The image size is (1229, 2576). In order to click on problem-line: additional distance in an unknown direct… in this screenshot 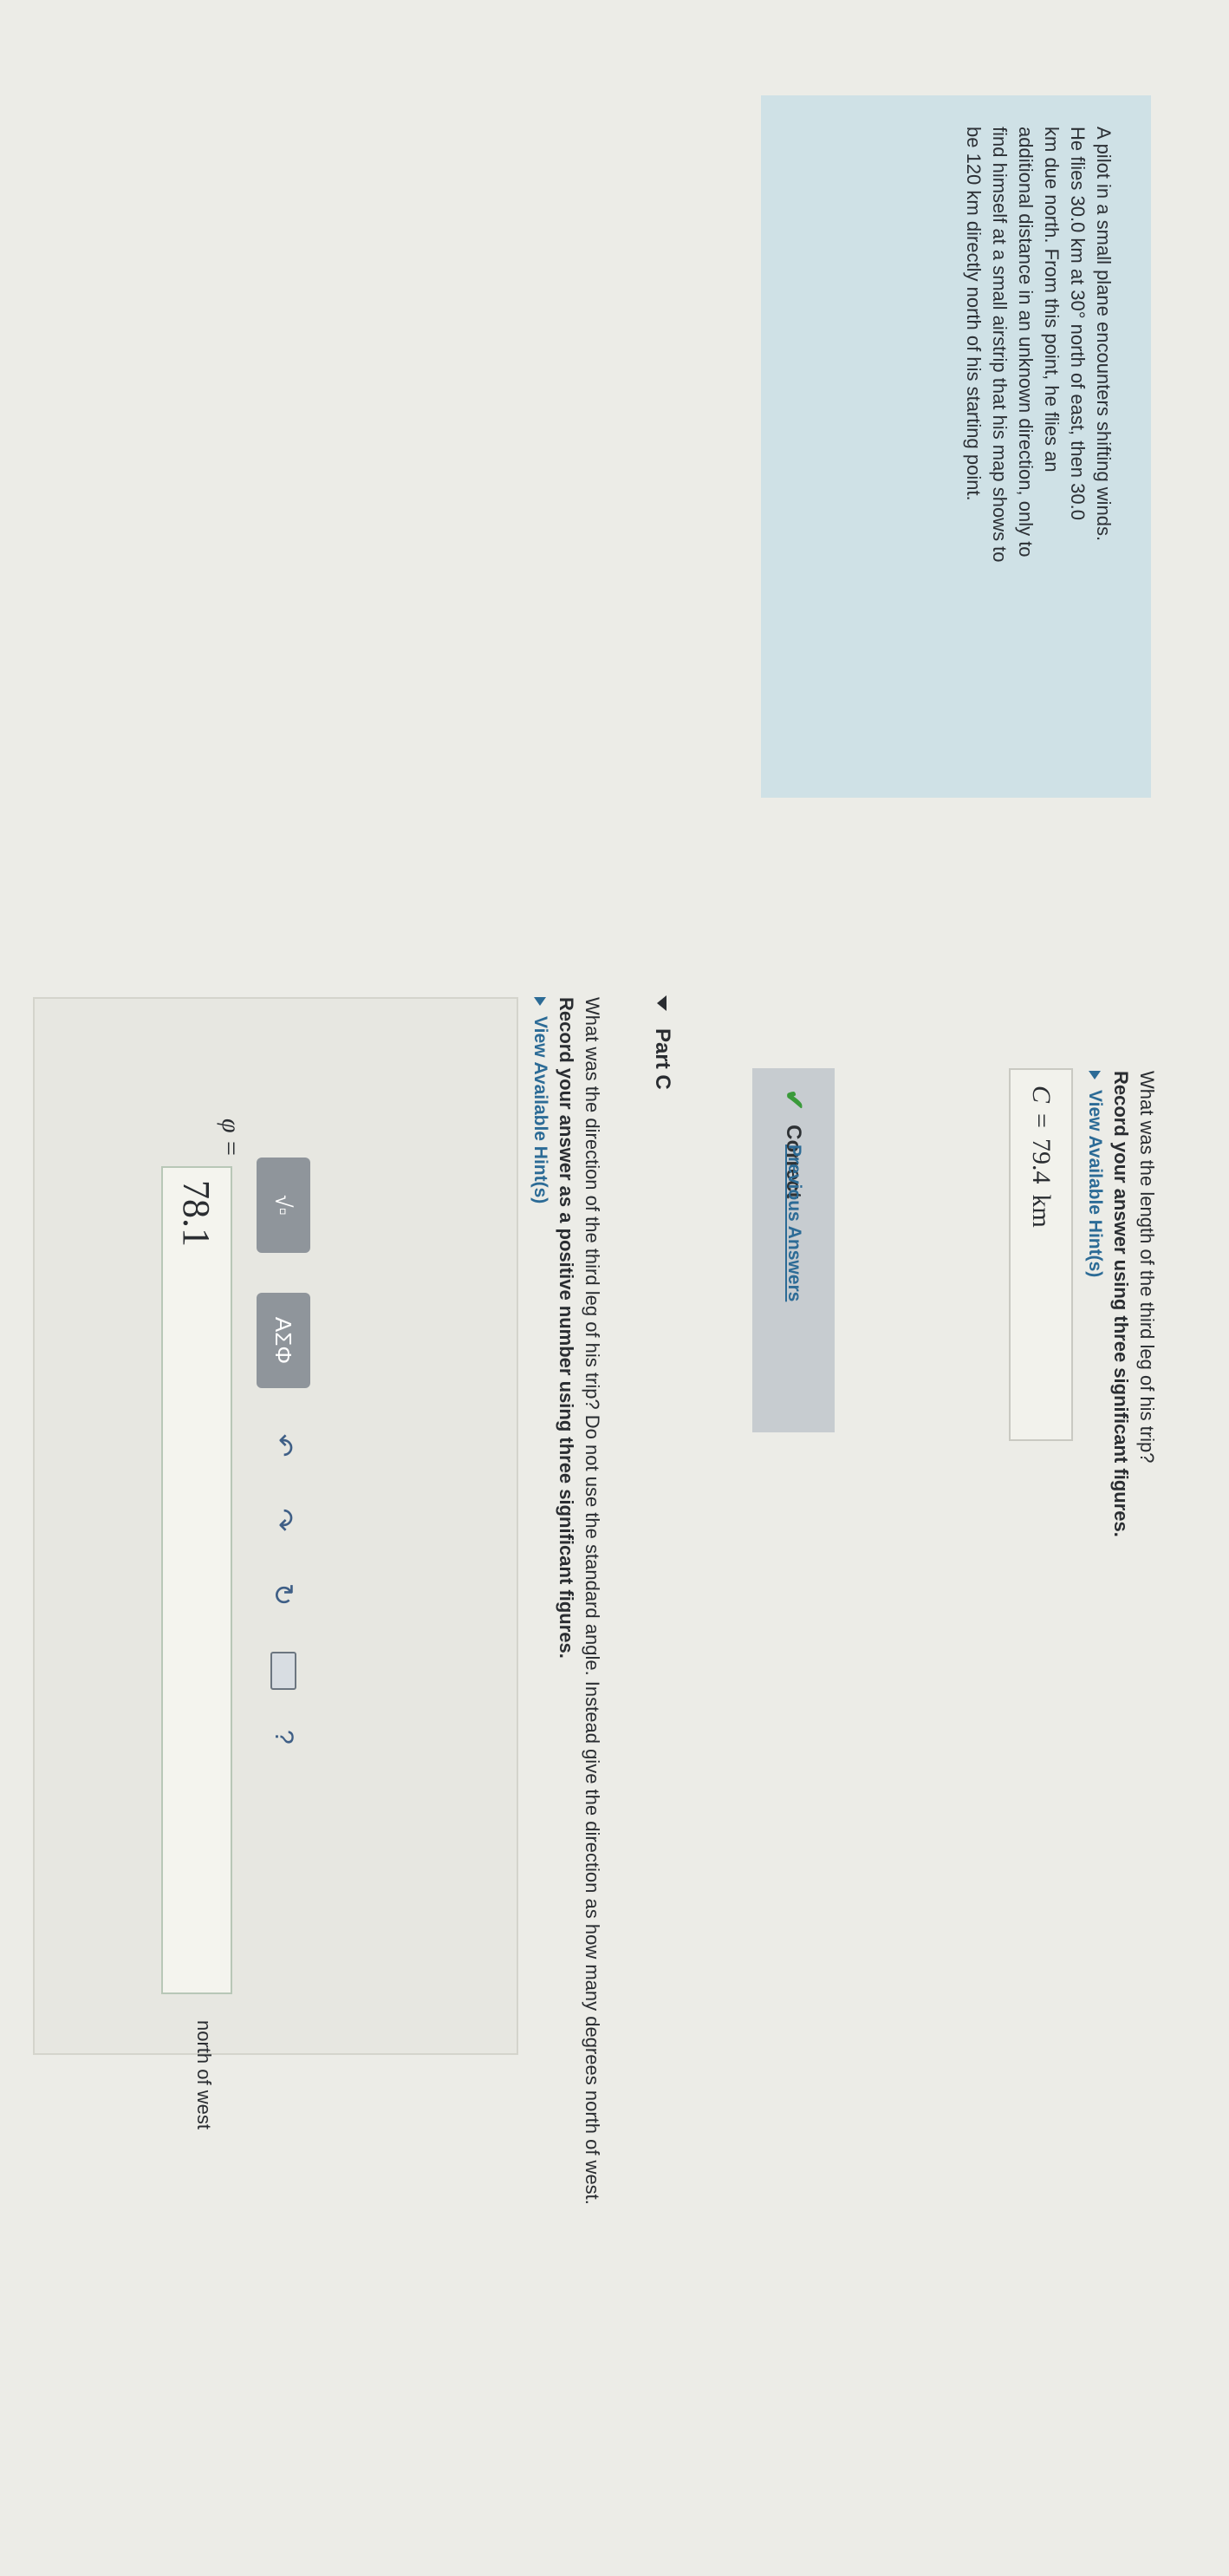, I will do `click(1026, 342)`.